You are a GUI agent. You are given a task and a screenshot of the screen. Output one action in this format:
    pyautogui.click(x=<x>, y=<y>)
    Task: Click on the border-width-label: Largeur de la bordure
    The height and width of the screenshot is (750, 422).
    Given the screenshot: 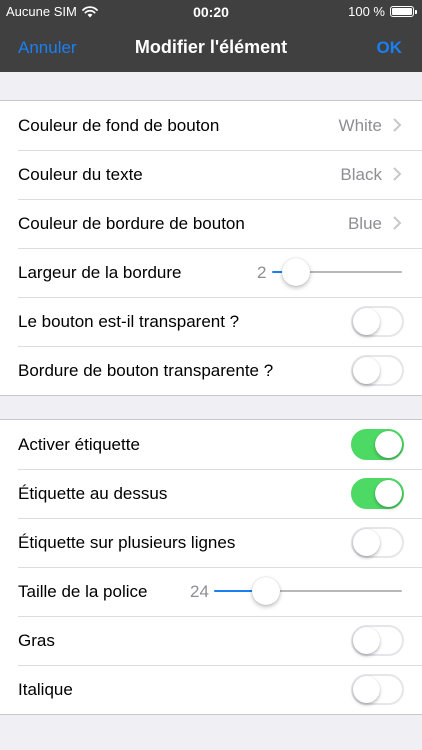 What is the action you would take?
    pyautogui.click(x=100, y=272)
    